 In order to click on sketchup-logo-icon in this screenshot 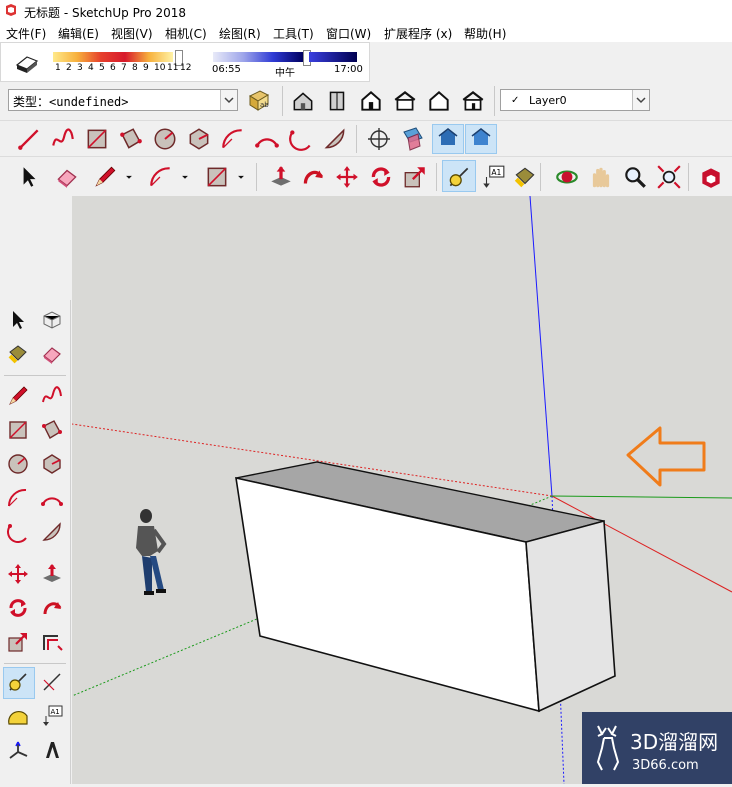, I will do `click(11, 10)`.